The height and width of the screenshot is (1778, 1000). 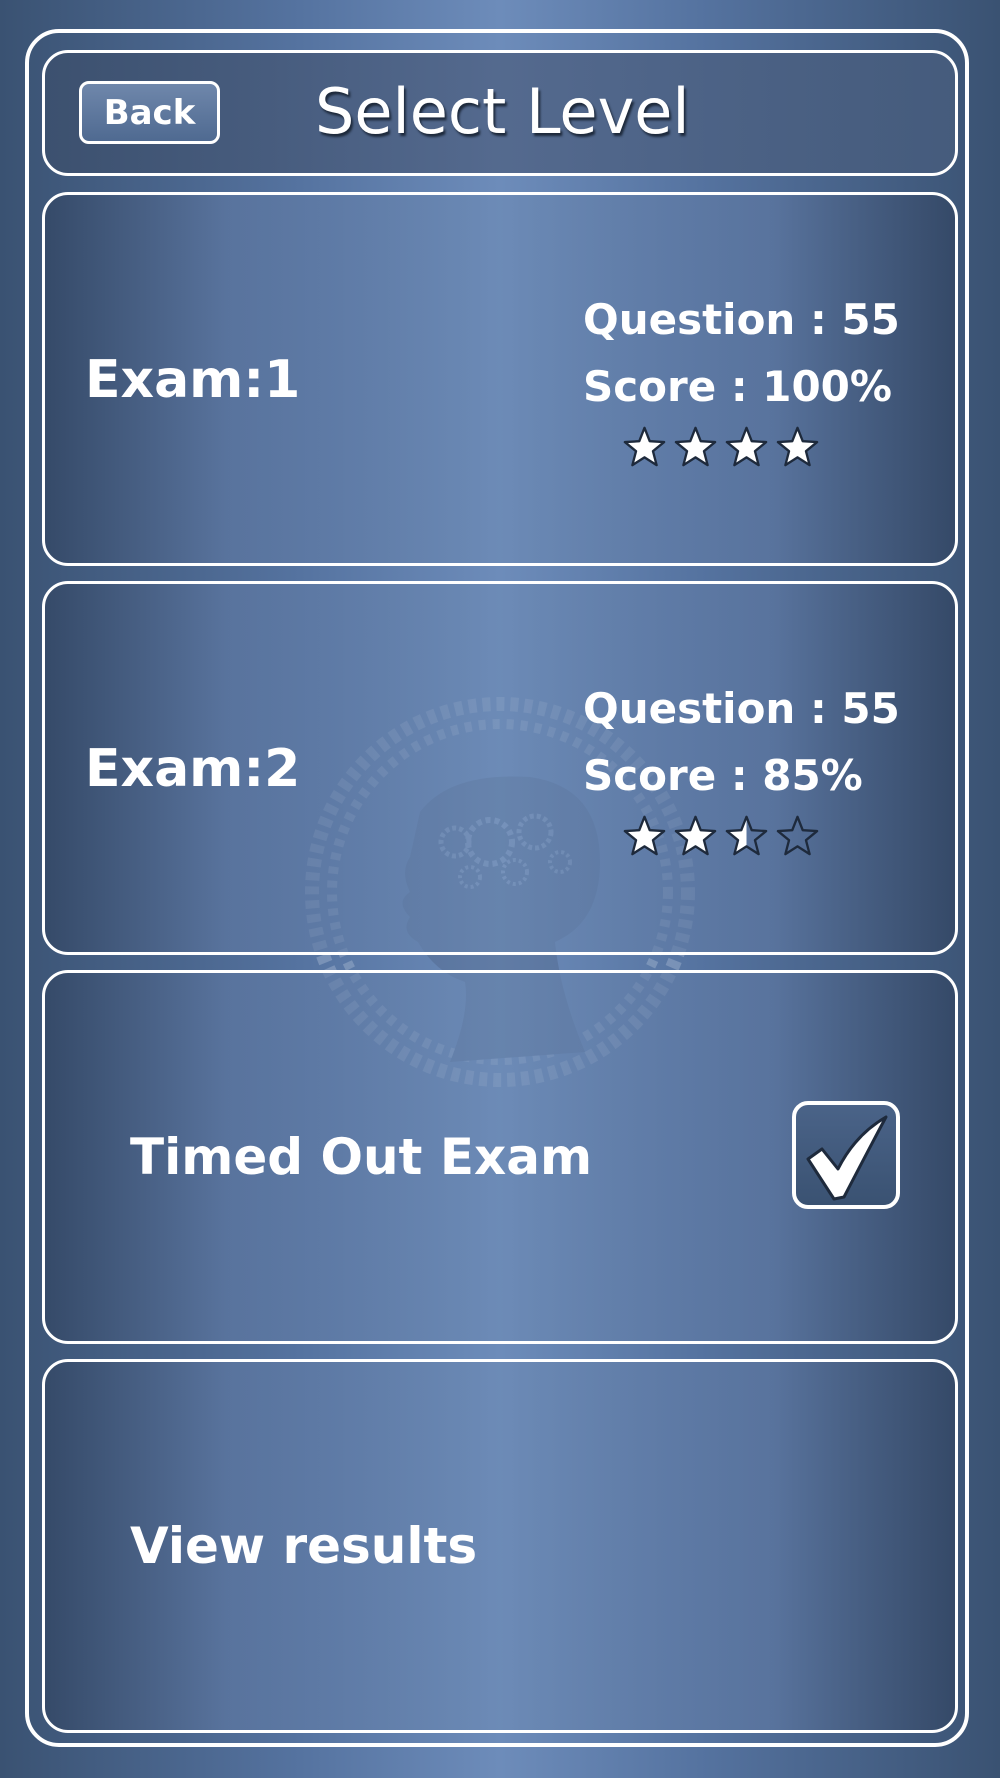 I want to click on page-title: Select Level, so click(x=502, y=111).